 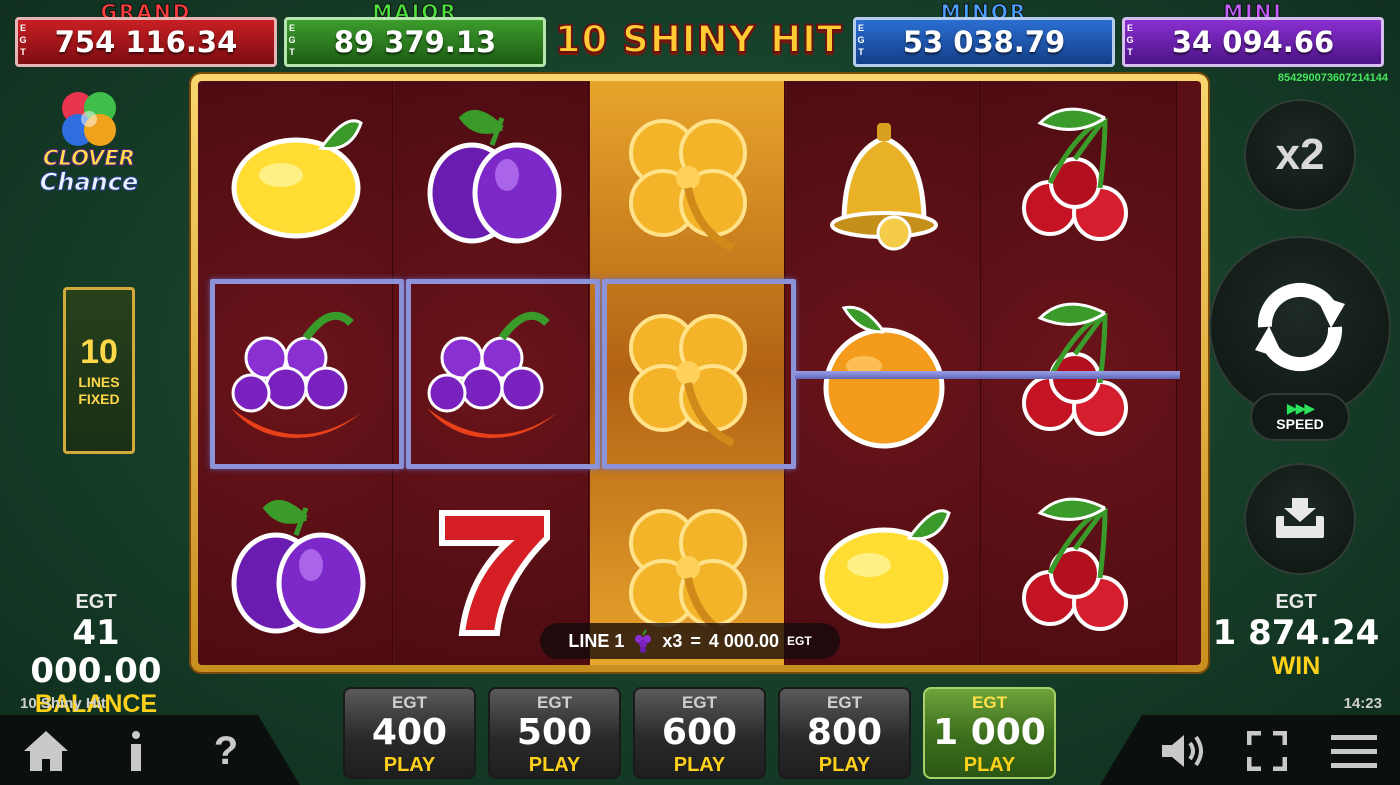 What do you see at coordinates (687, 185) in the screenshot?
I see `gold-clover-icon` at bounding box center [687, 185].